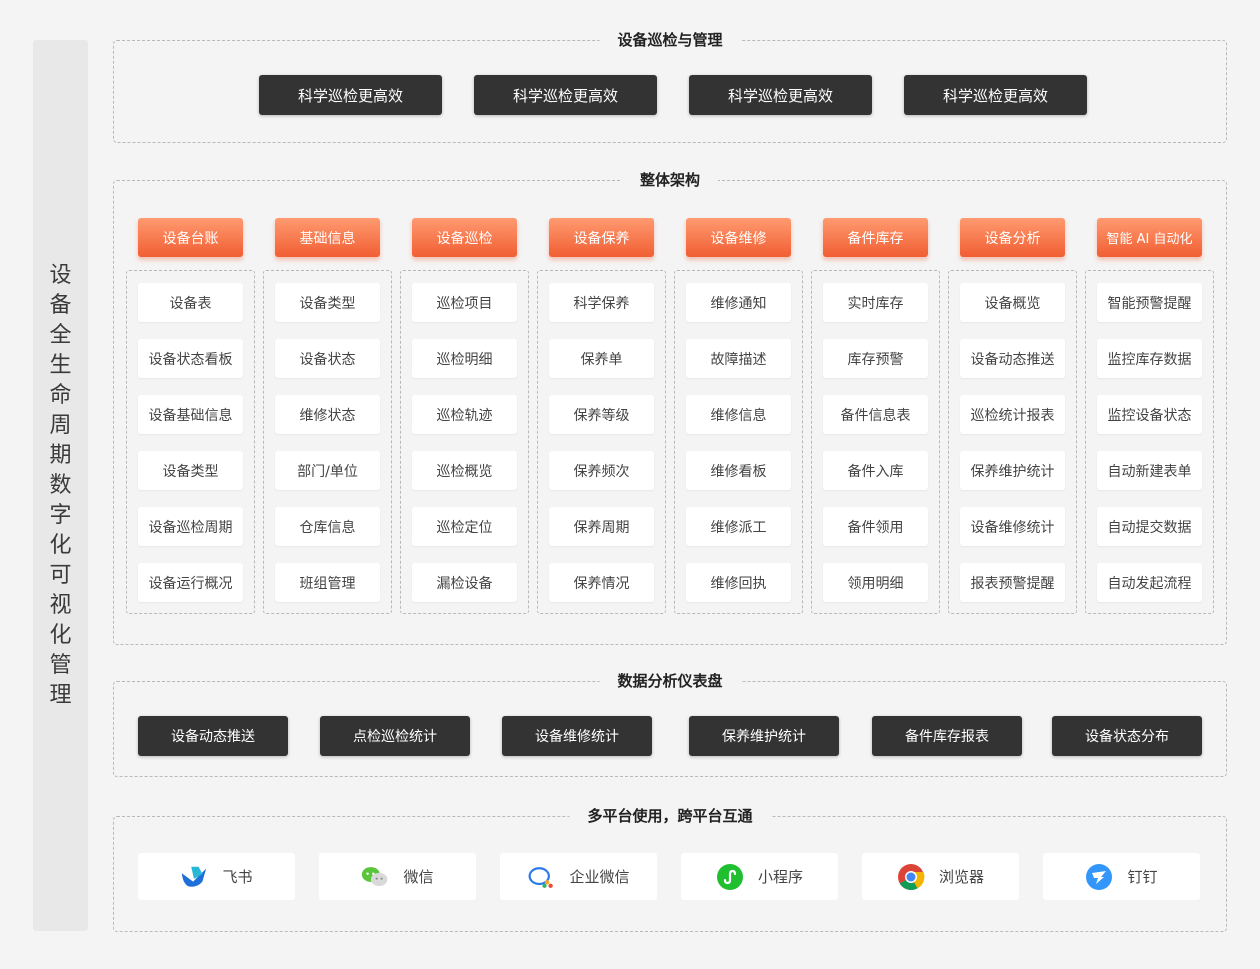 The width and height of the screenshot is (1260, 969). I want to click on platform-dingtalk: 钉钉, so click(1121, 876).